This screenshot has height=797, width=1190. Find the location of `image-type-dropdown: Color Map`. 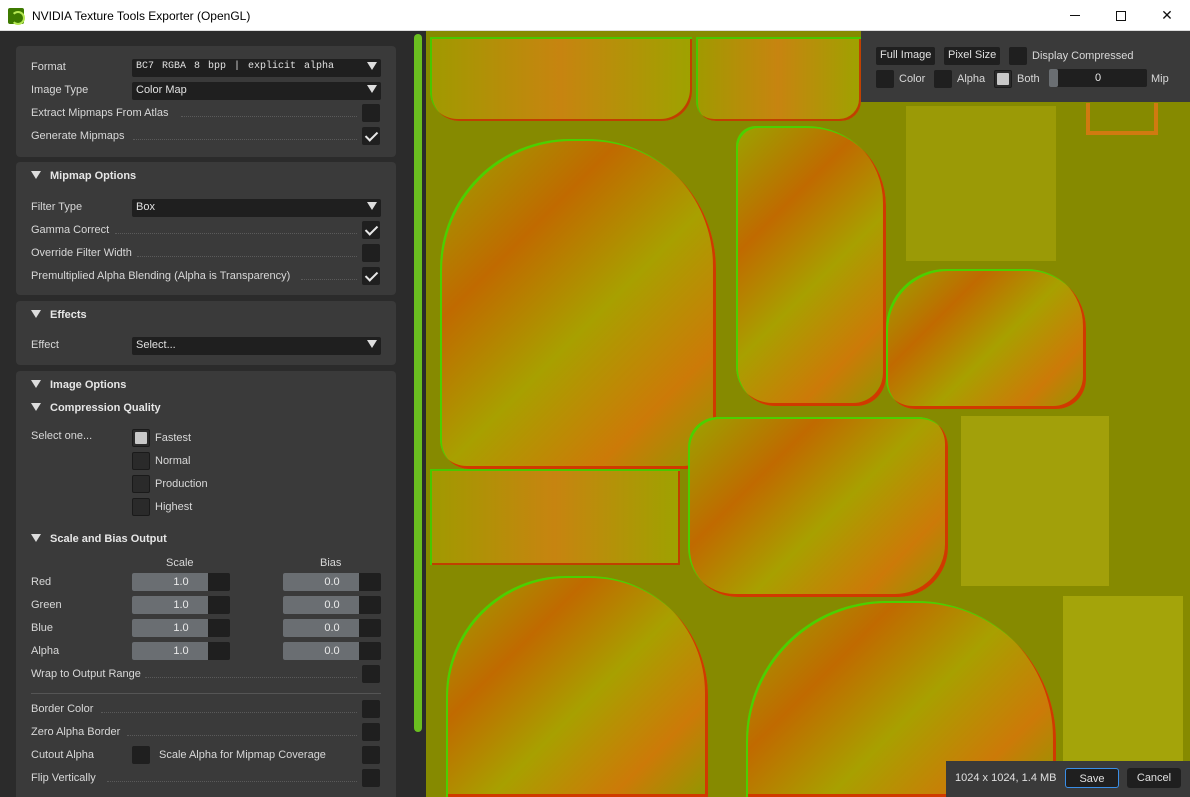

image-type-dropdown: Color Map is located at coordinates (256, 91).